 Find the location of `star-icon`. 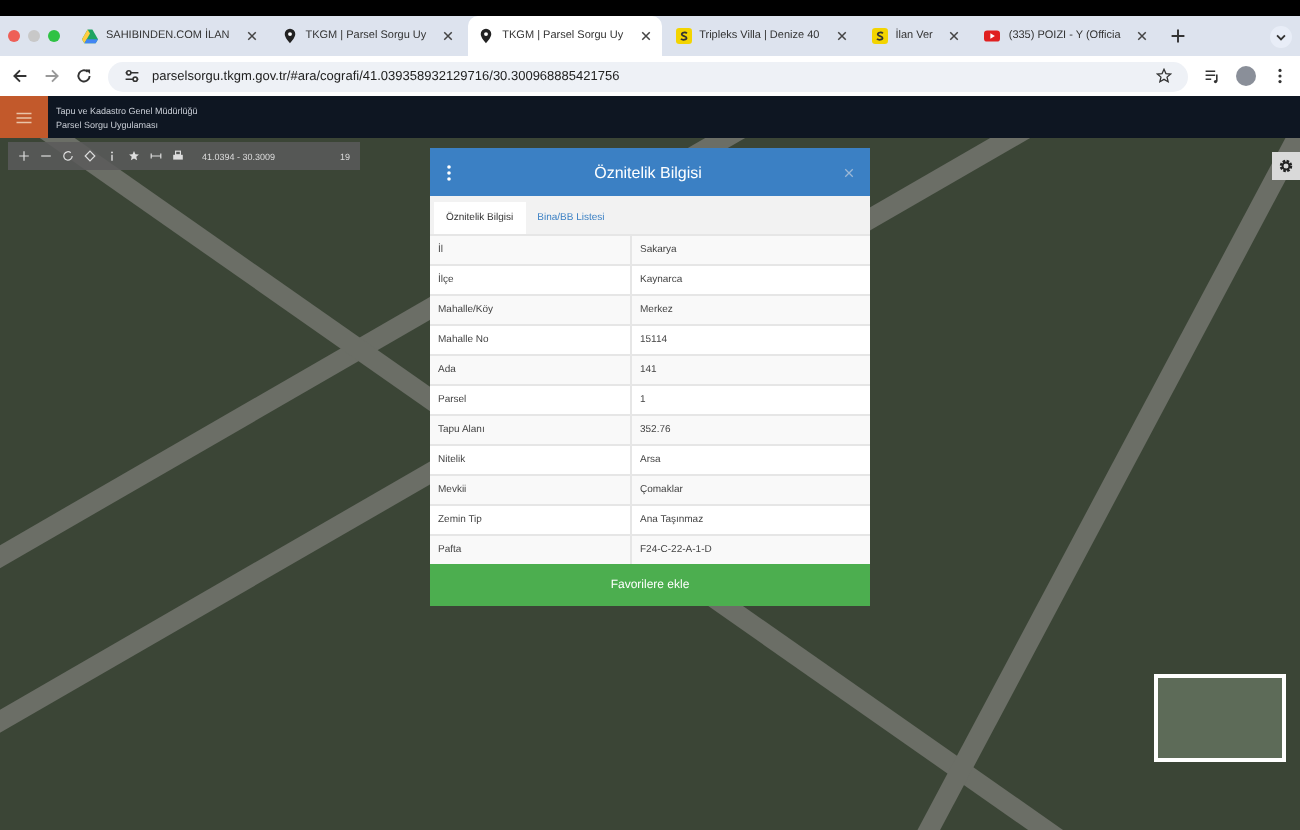

star-icon is located at coordinates (134, 156).